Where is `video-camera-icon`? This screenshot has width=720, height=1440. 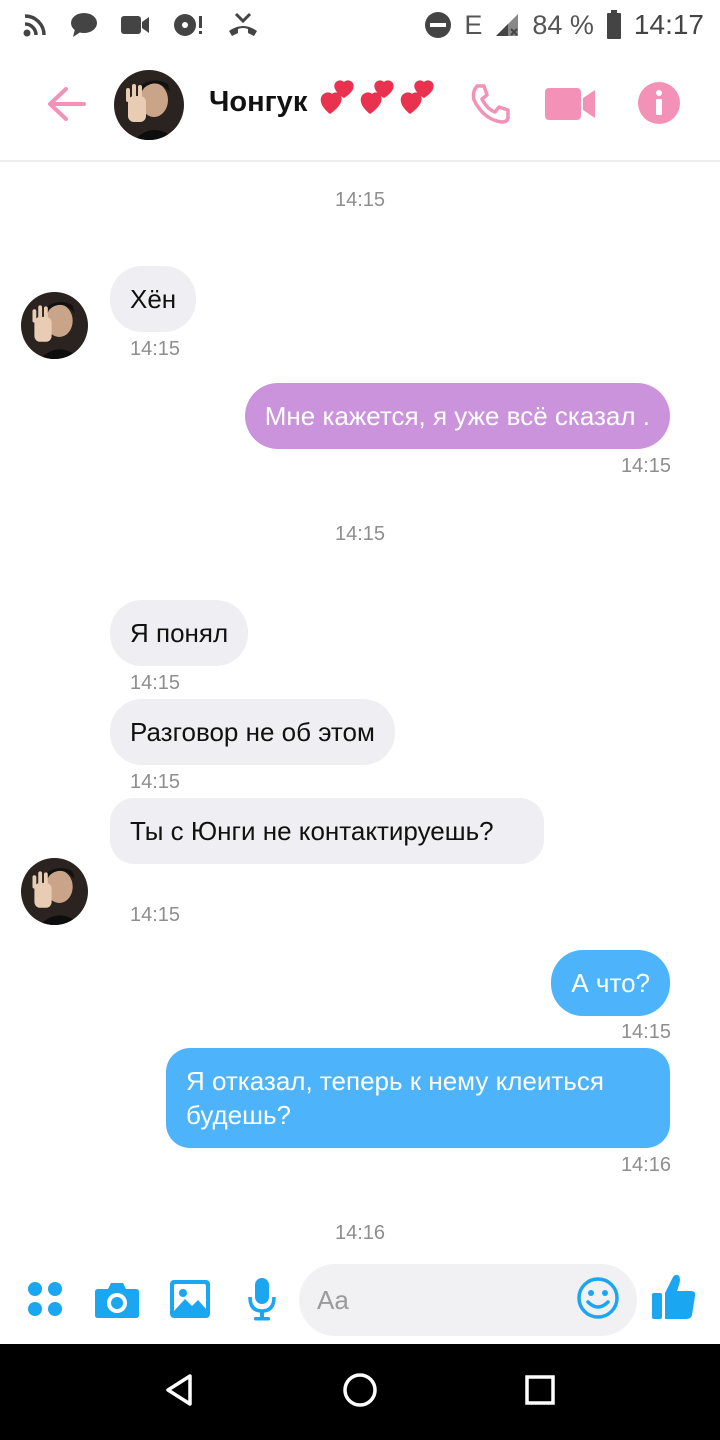
video-camera-icon is located at coordinates (570, 106).